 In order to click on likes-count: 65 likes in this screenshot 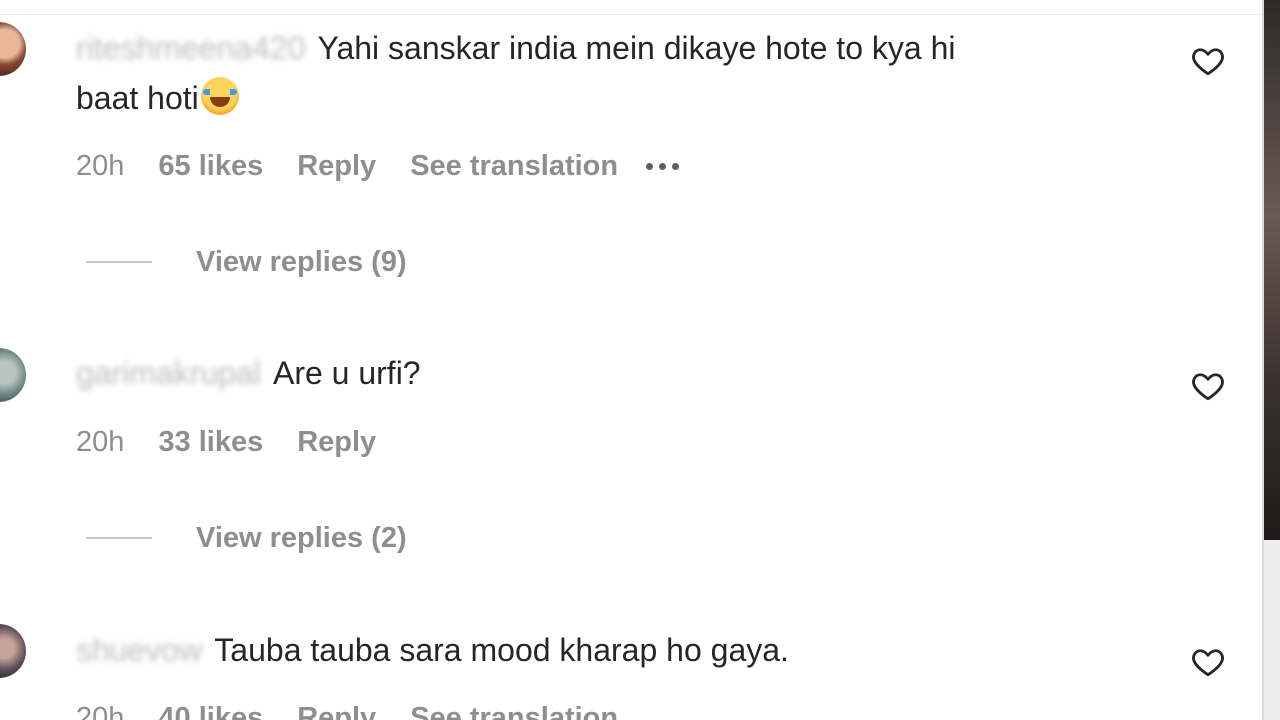, I will do `click(210, 166)`.